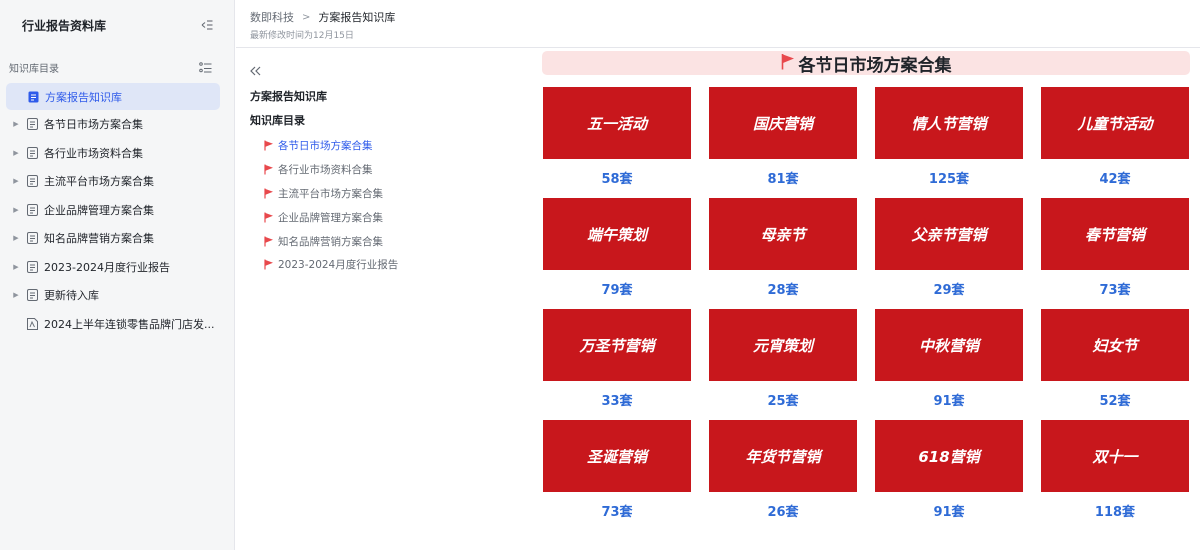  I want to click on sidebar-item: ▶ 企业品牌管理方案合集, so click(117, 210).